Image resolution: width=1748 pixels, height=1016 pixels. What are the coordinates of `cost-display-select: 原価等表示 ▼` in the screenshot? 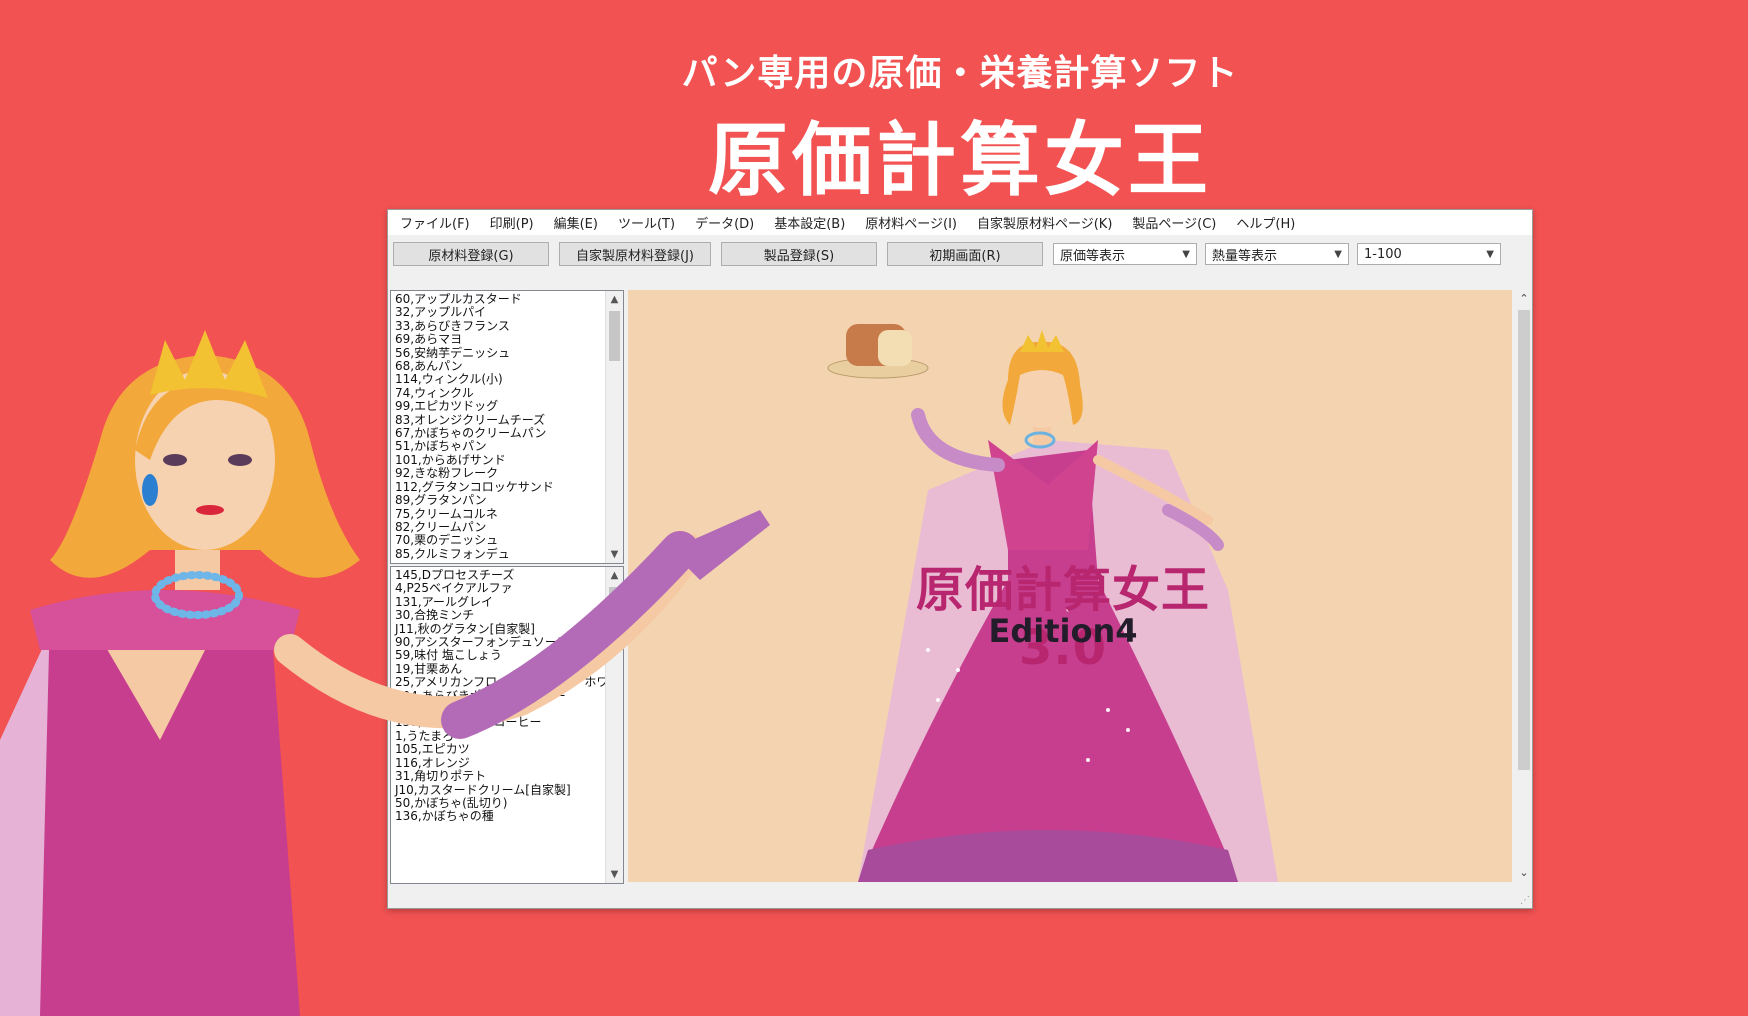 It's located at (1125, 254).